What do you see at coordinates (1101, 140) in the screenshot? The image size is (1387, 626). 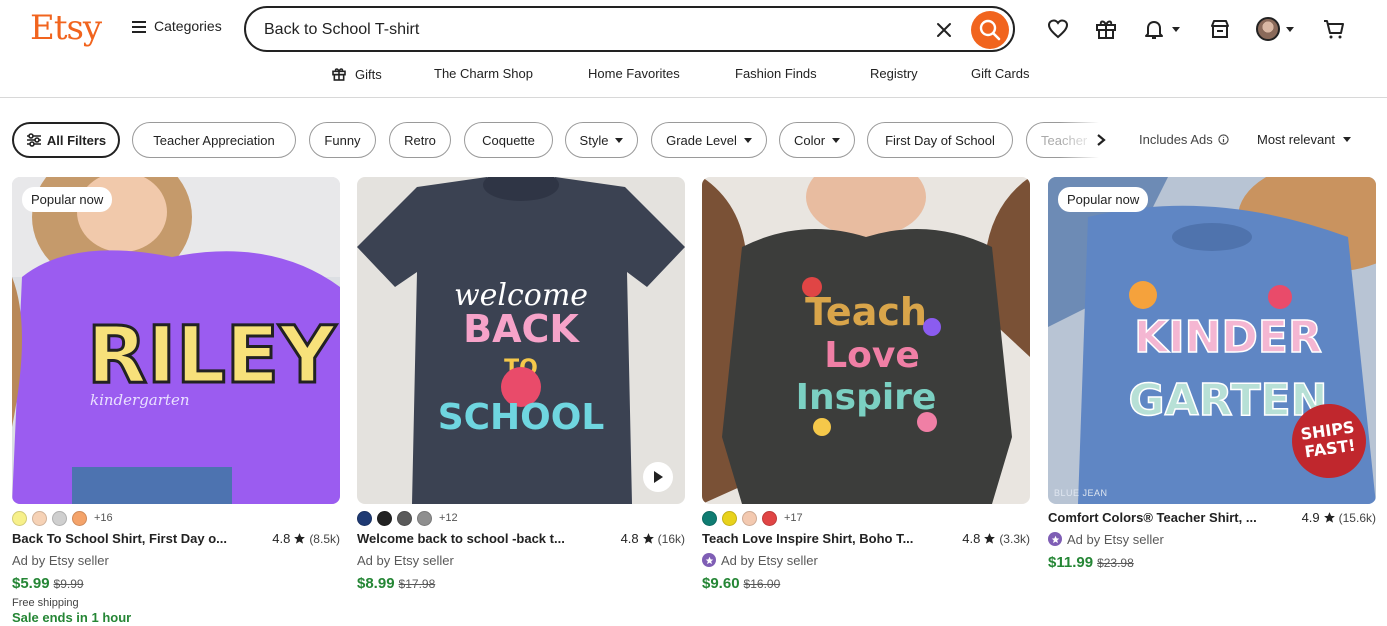 I see `chevron-right-icon` at bounding box center [1101, 140].